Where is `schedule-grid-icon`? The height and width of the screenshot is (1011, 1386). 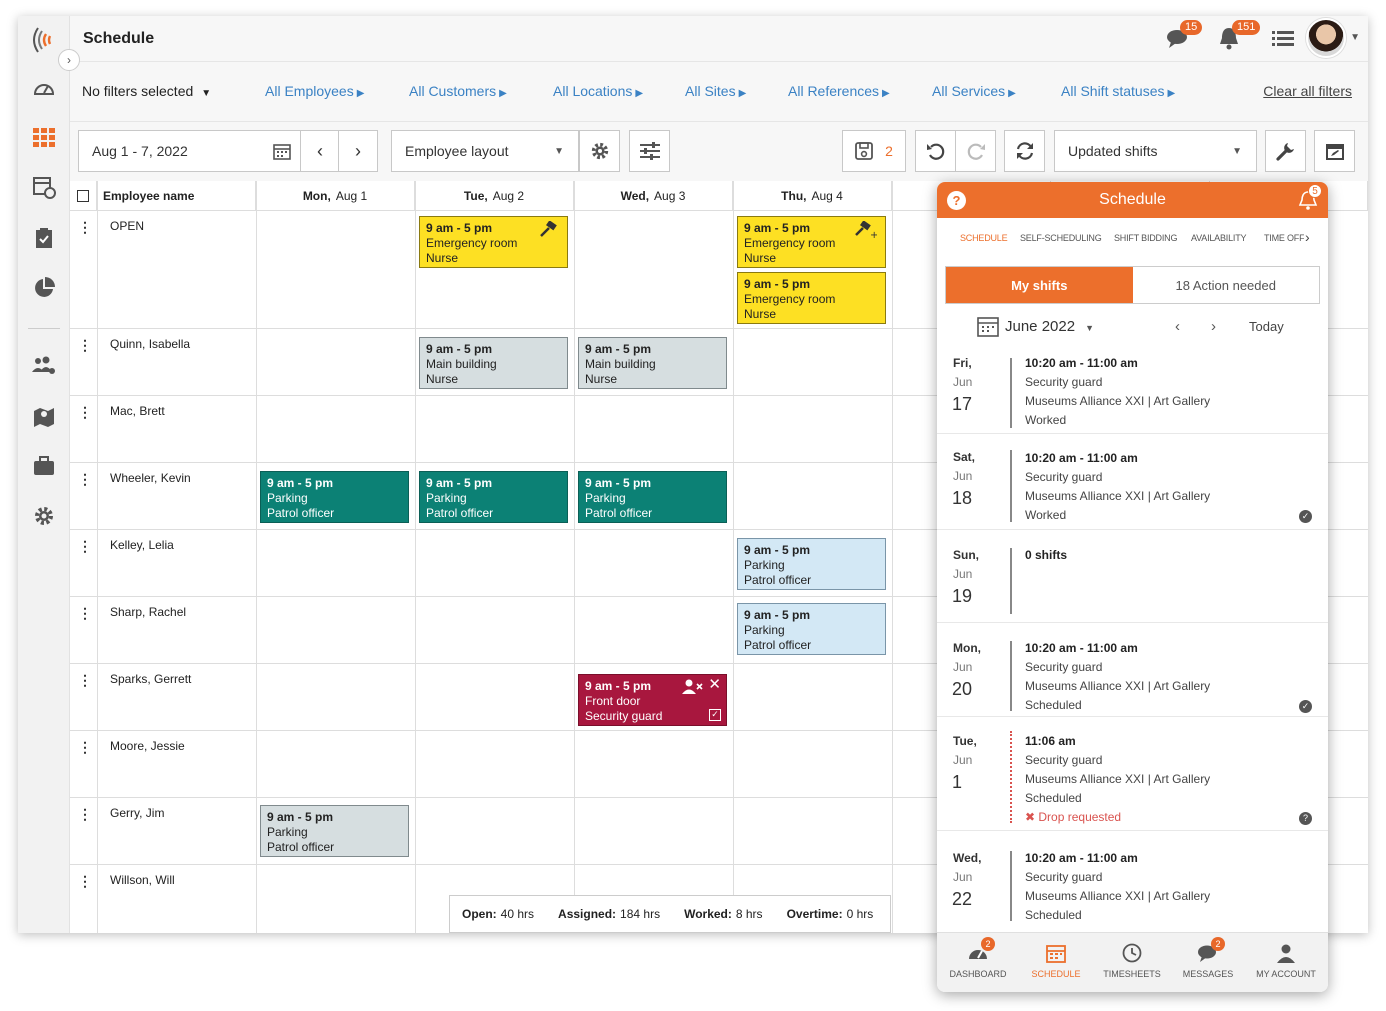 schedule-grid-icon is located at coordinates (44, 138).